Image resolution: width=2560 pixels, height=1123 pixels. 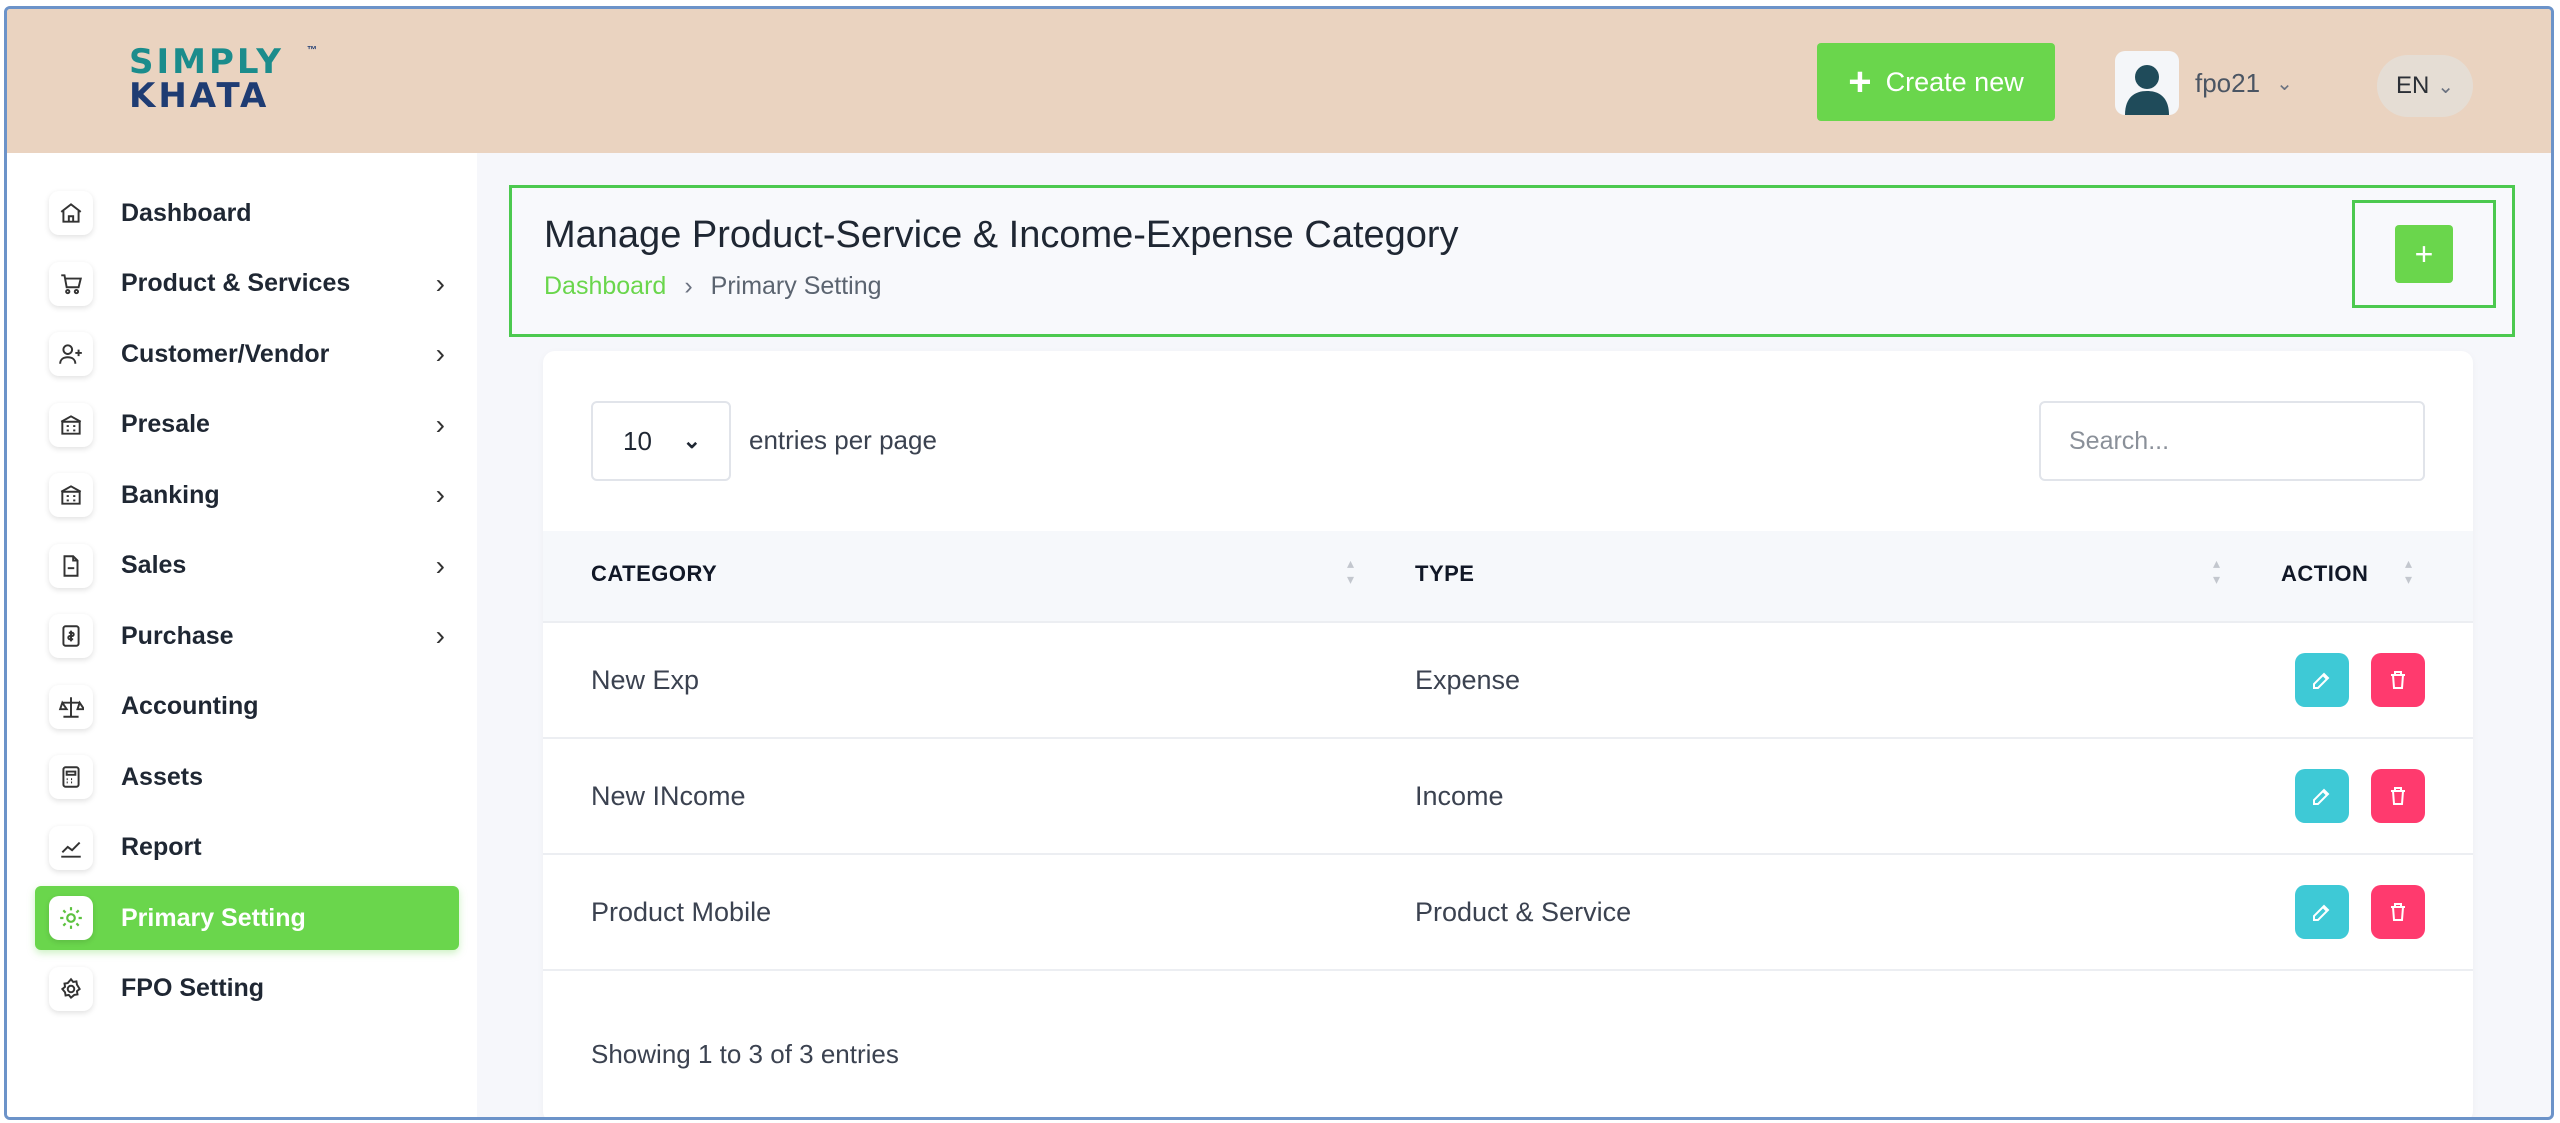 I want to click on sidebar-item-purchase: Purchase ›, so click(x=247, y=636).